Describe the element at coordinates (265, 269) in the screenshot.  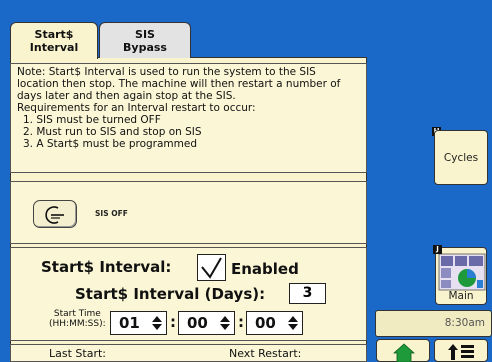
I see `interval-enabled-text: Enabled` at that location.